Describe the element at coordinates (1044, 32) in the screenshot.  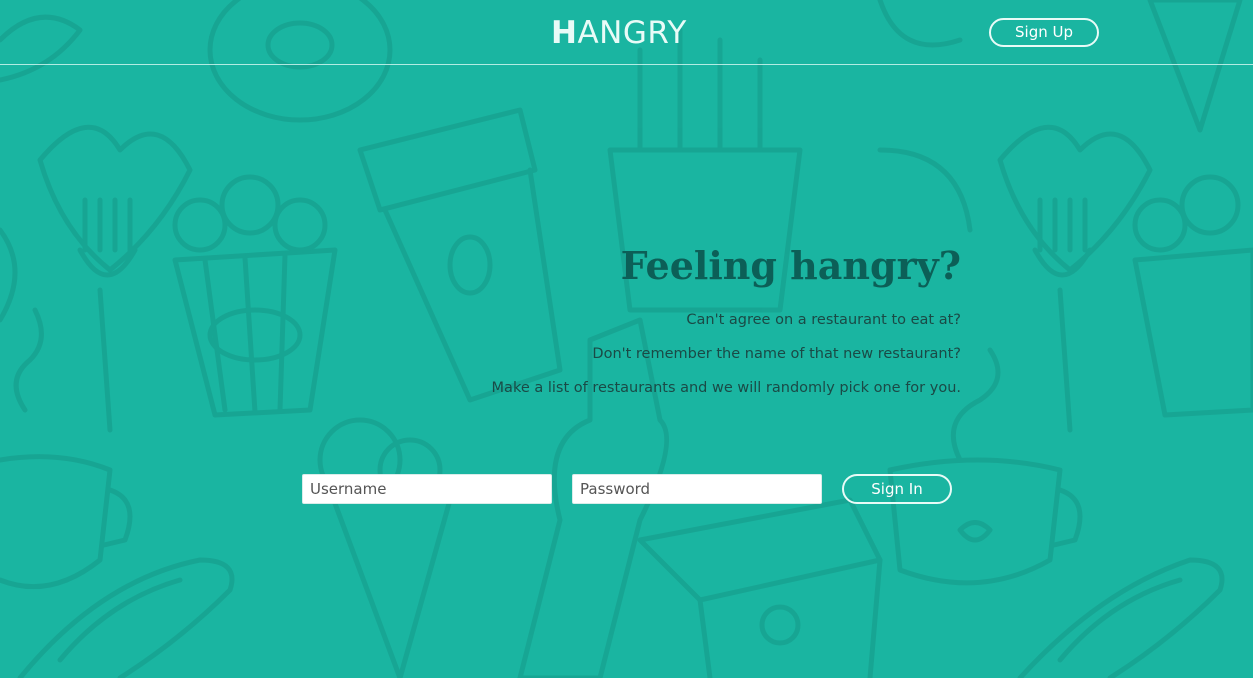
I see `sign-up-button: Sign Up` at that location.